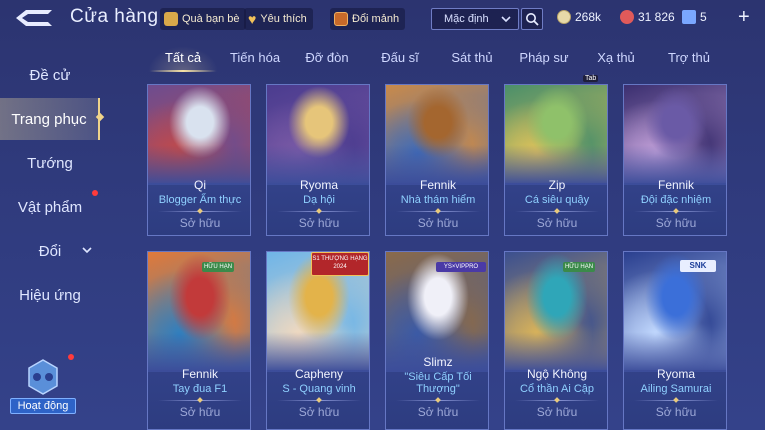 This screenshot has height=430, width=765. I want to click on tab-support: Trợ thủ, so click(689, 58).